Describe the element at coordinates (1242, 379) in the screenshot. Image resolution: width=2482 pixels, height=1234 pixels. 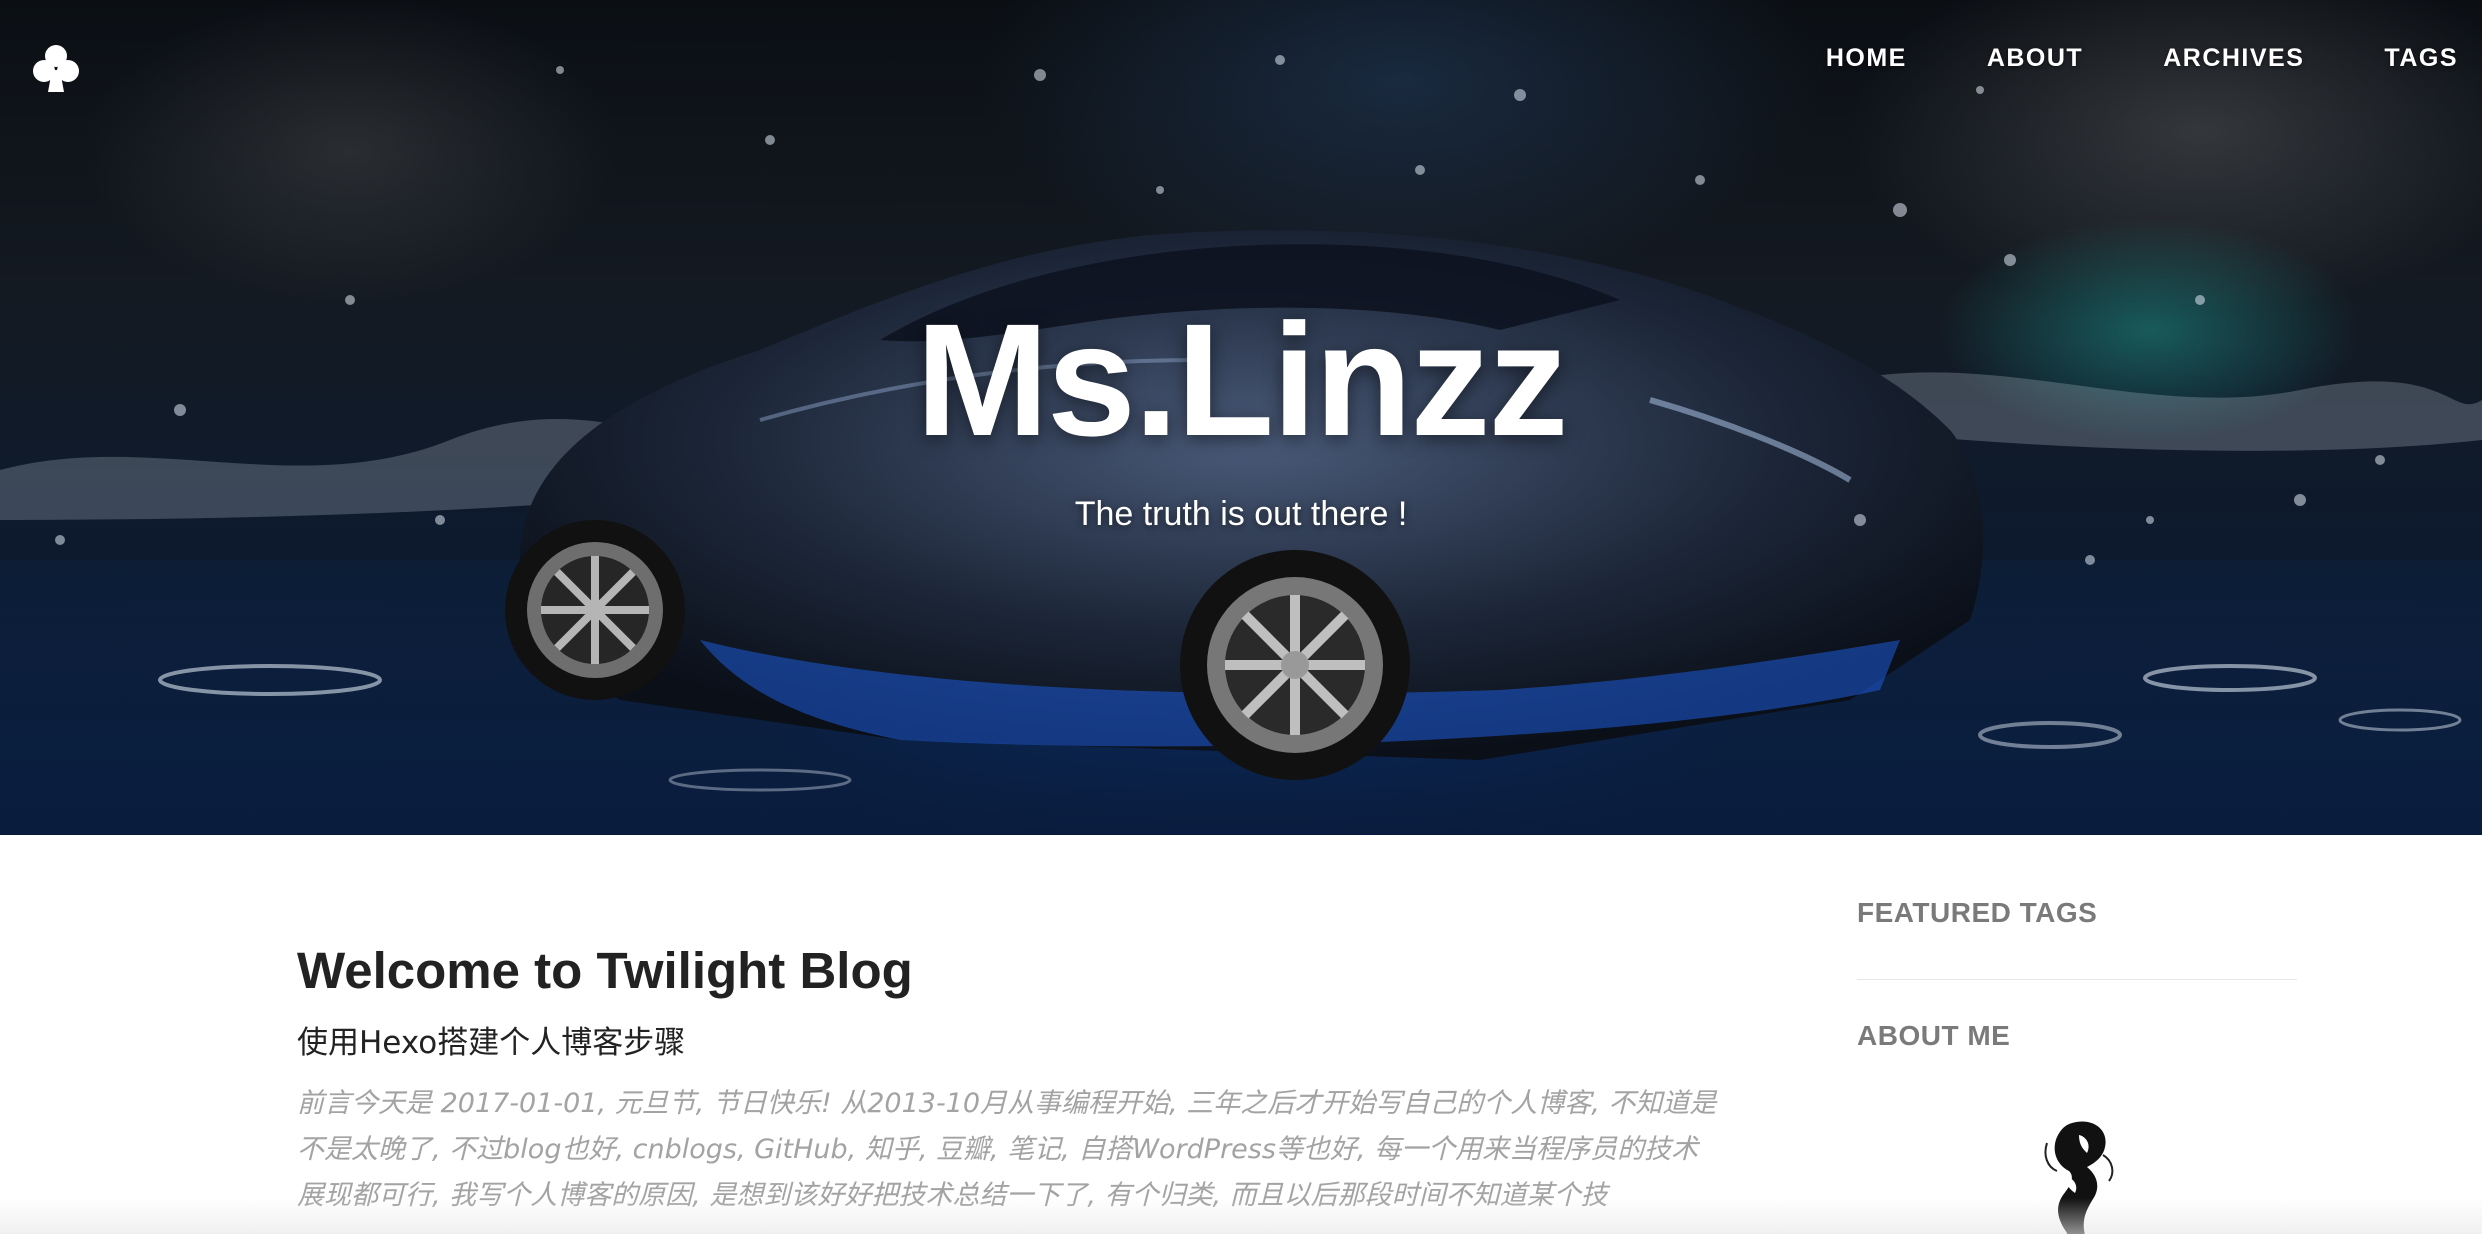
I see `site-title: Ms.Linzz` at that location.